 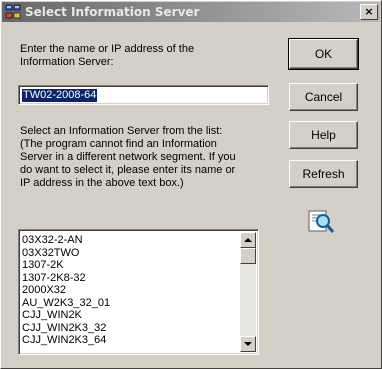 What do you see at coordinates (60, 95) in the screenshot?
I see `server-name-value: TW02-2008-64` at bounding box center [60, 95].